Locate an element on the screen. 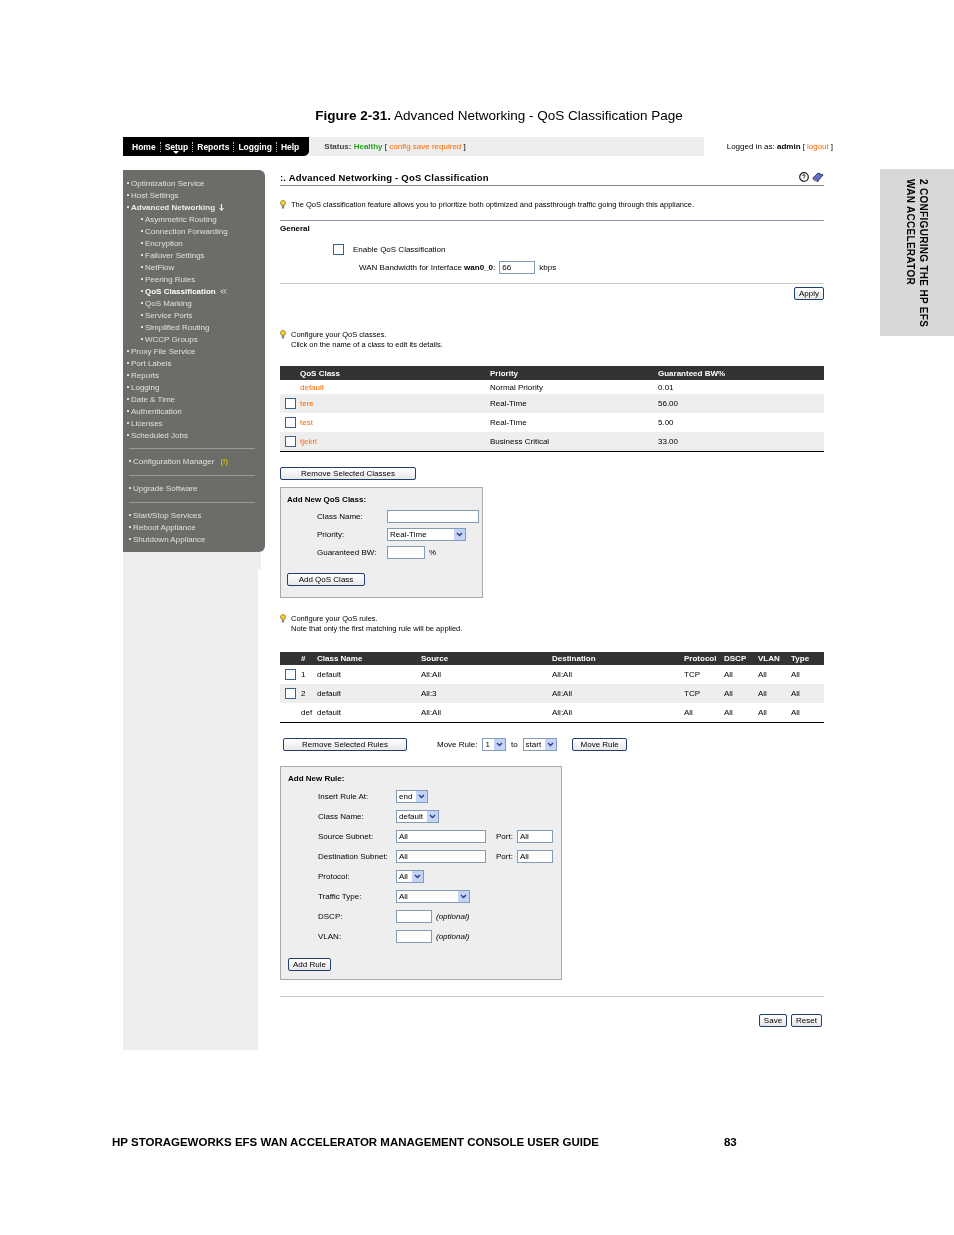 The width and height of the screenshot is (954, 1235). field-label: Traffic Type: is located at coordinates (340, 896).